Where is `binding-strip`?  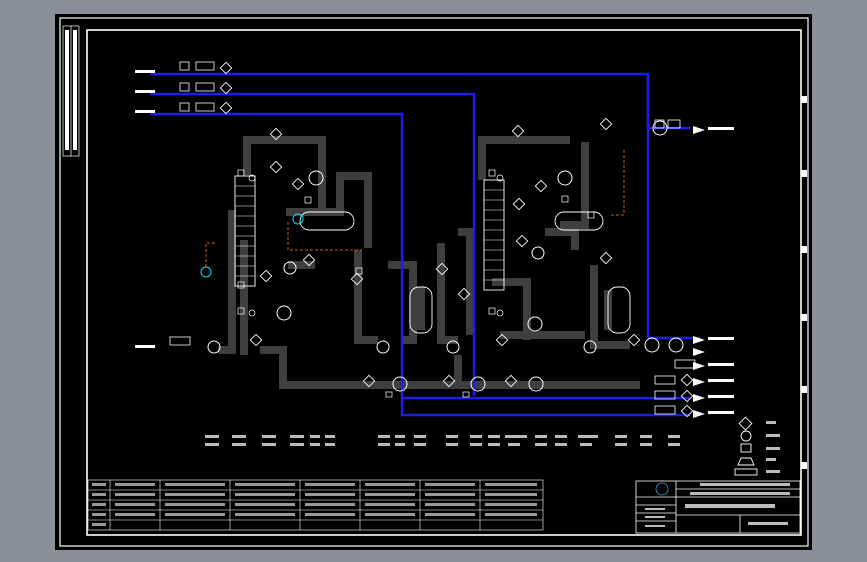 binding-strip is located at coordinates (71, 91).